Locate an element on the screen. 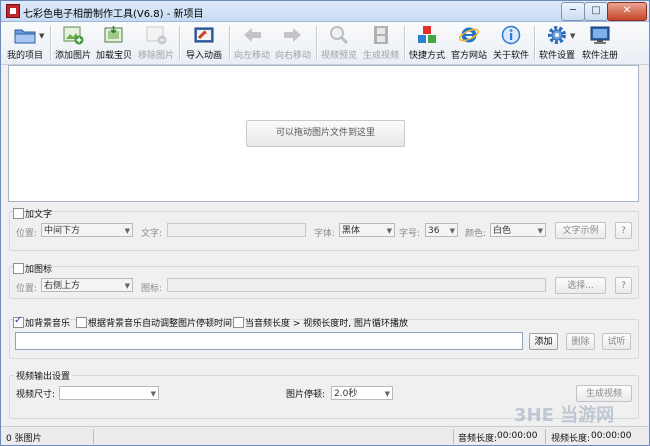 Image resolution: width=650 pixels, height=446 pixels. close-button: ✕ is located at coordinates (627, 11).